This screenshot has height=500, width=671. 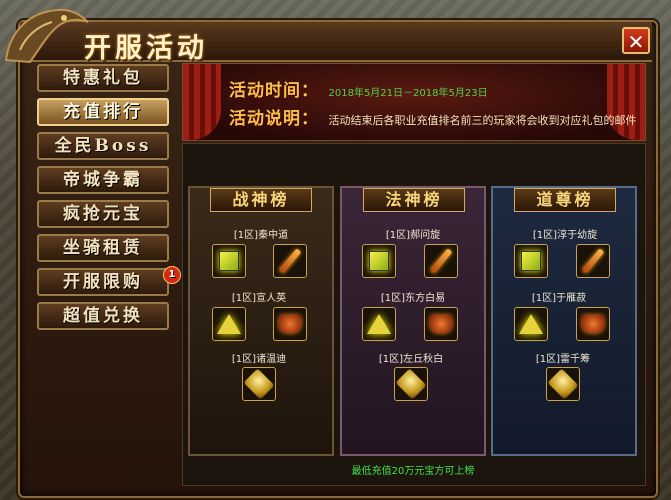 What do you see at coordinates (103, 248) in the screenshot?
I see `sidebar-item-mount-rental: 坐骑租赁` at bounding box center [103, 248].